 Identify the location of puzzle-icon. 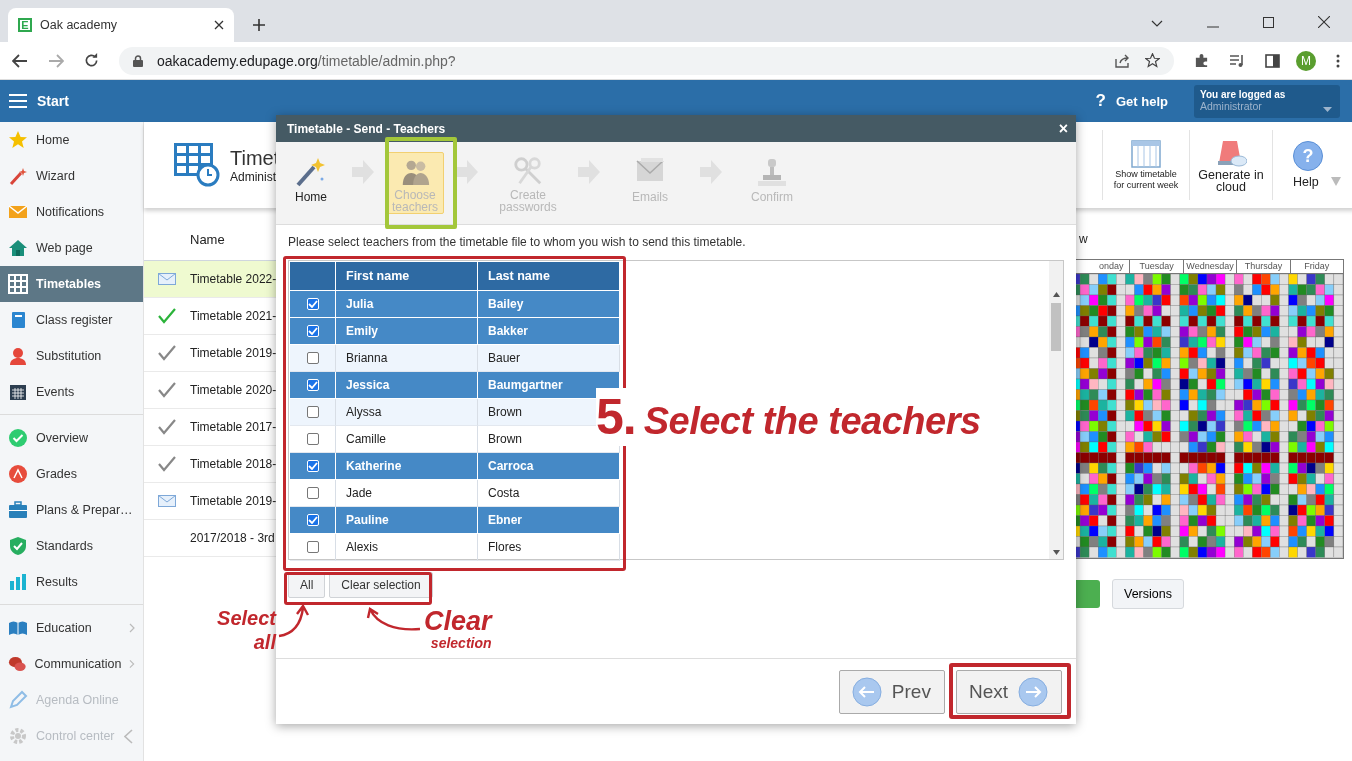
(1201, 60).